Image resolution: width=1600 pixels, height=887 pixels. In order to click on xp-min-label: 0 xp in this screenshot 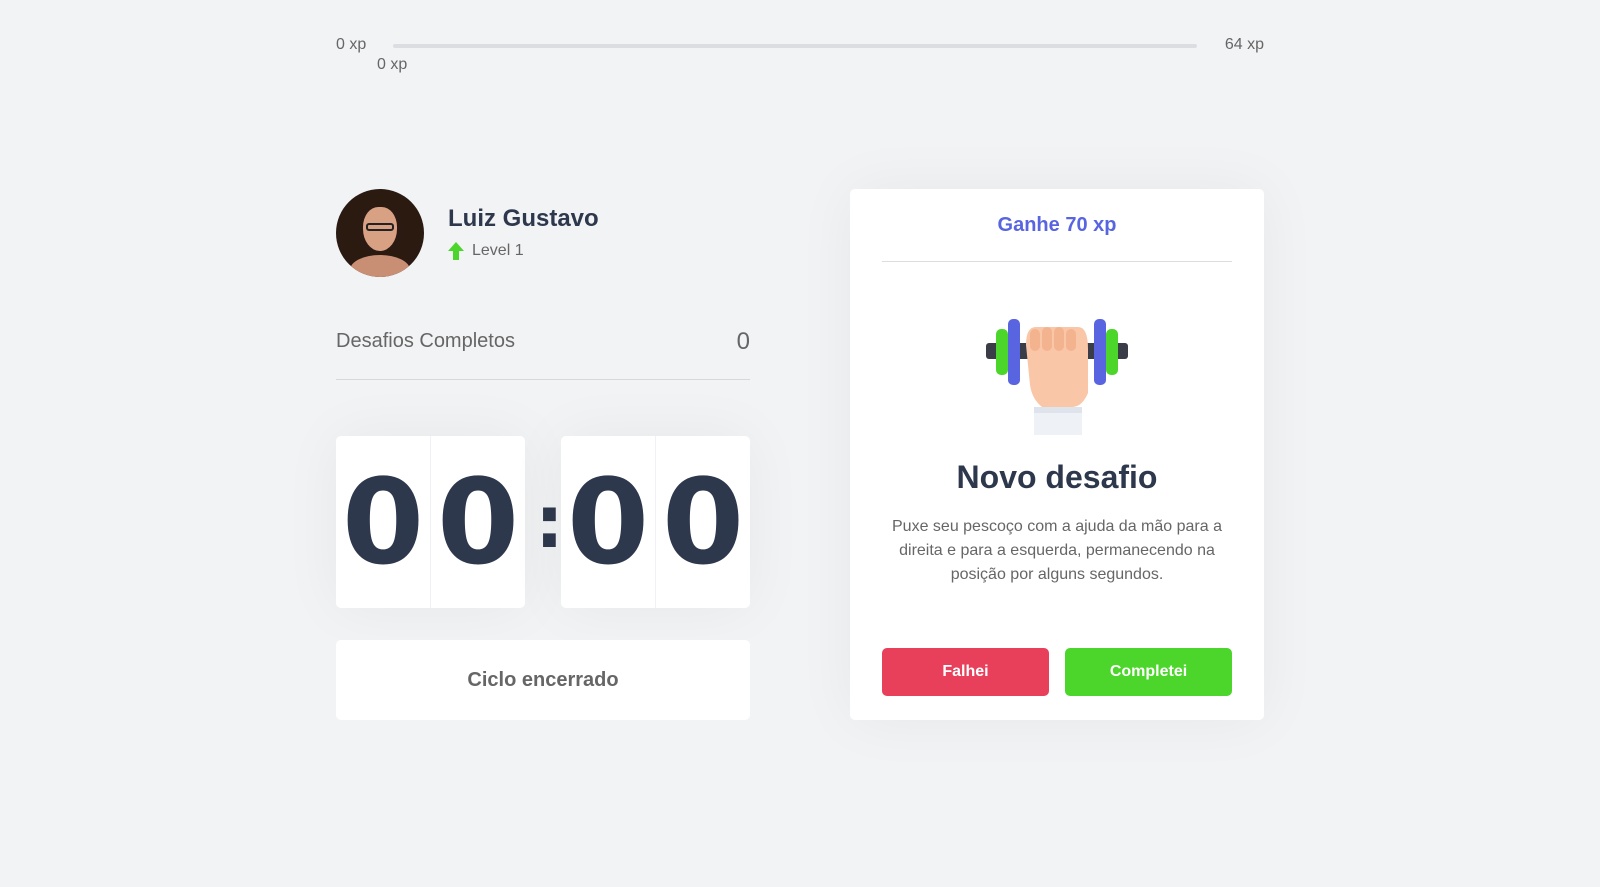, I will do `click(351, 44)`.